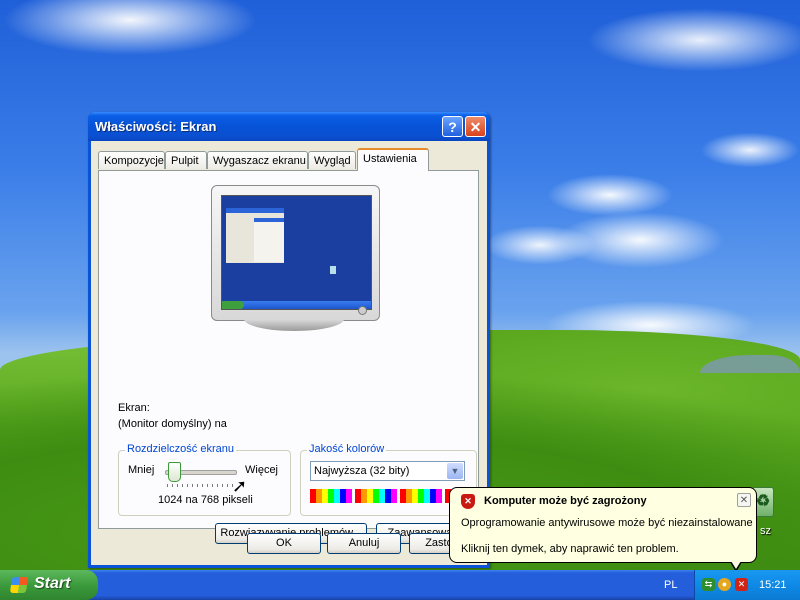 The height and width of the screenshot is (600, 800). I want to click on resolution-group-title: Rozdzielczość ekranu, so click(180, 449).